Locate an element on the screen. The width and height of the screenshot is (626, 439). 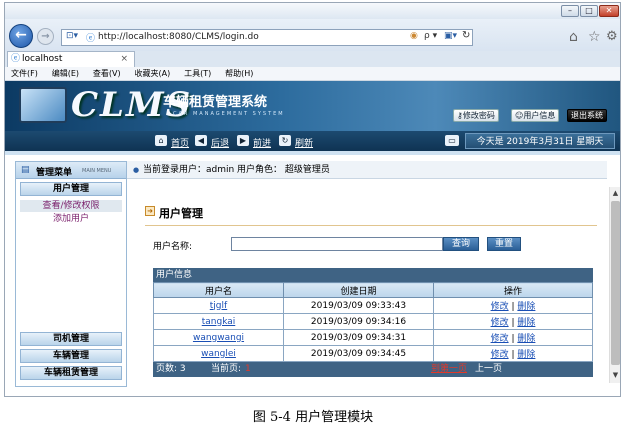
date-display: 今天是 2019年3月31日 星期天 is located at coordinates (540, 141).